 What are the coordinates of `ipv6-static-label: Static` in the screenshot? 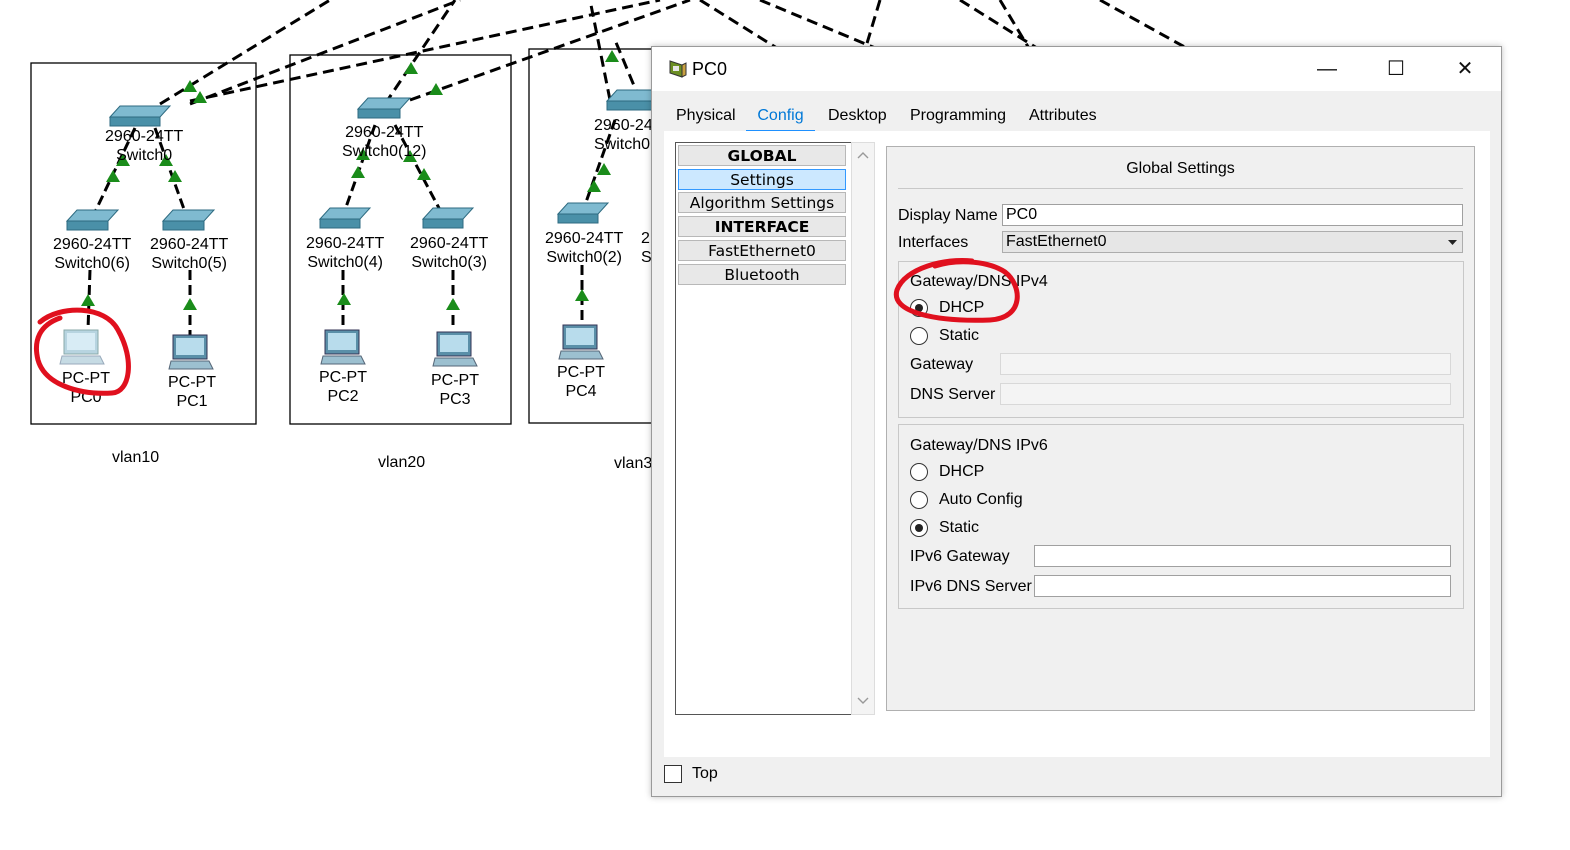 It's located at (959, 528).